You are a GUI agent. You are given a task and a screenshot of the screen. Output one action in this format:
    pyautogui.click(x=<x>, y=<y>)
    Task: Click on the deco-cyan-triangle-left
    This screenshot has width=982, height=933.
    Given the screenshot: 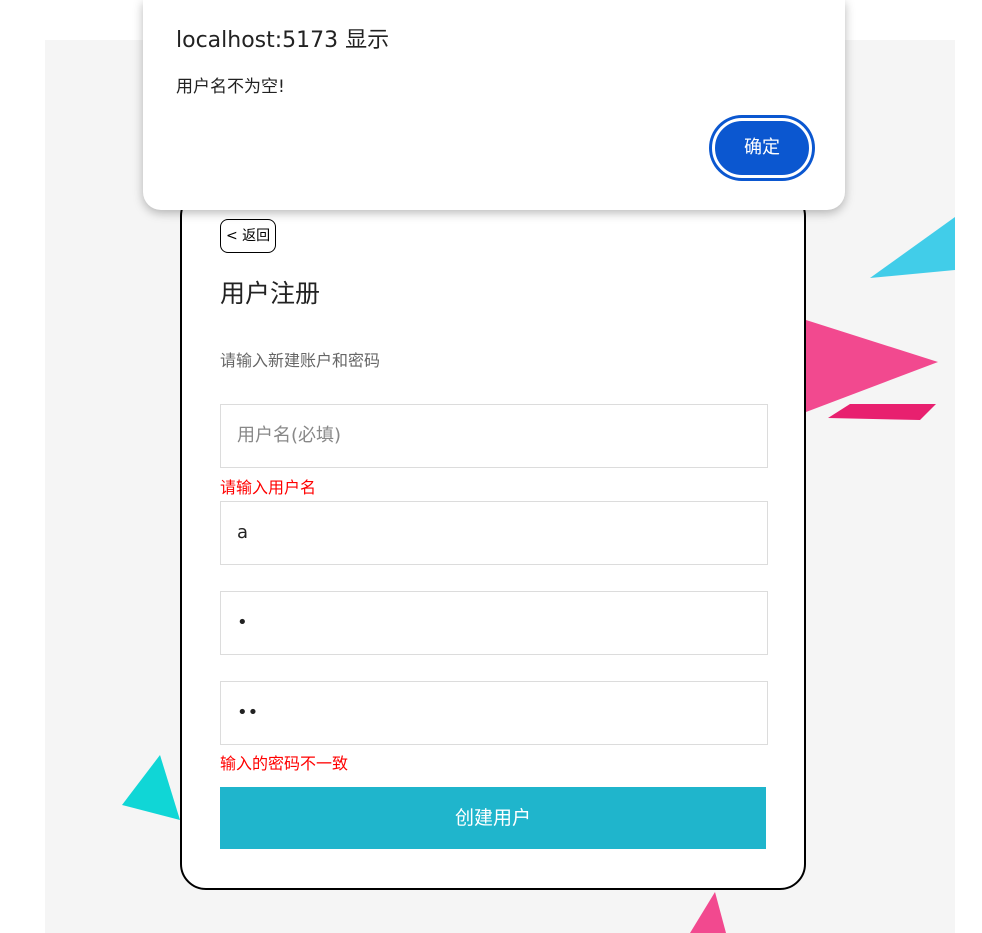 What is the action you would take?
    pyautogui.click(x=151, y=787)
    